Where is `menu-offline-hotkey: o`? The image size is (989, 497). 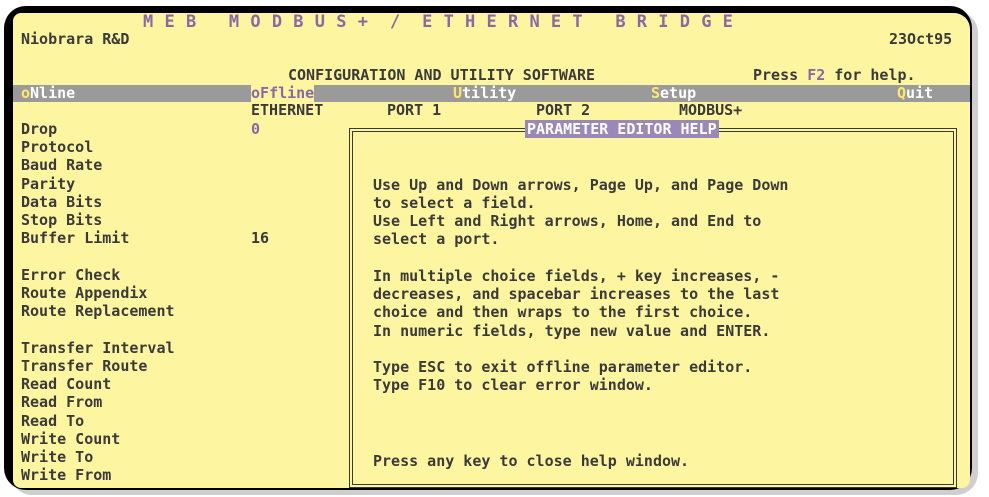 menu-offline-hotkey: o is located at coordinates (256, 93).